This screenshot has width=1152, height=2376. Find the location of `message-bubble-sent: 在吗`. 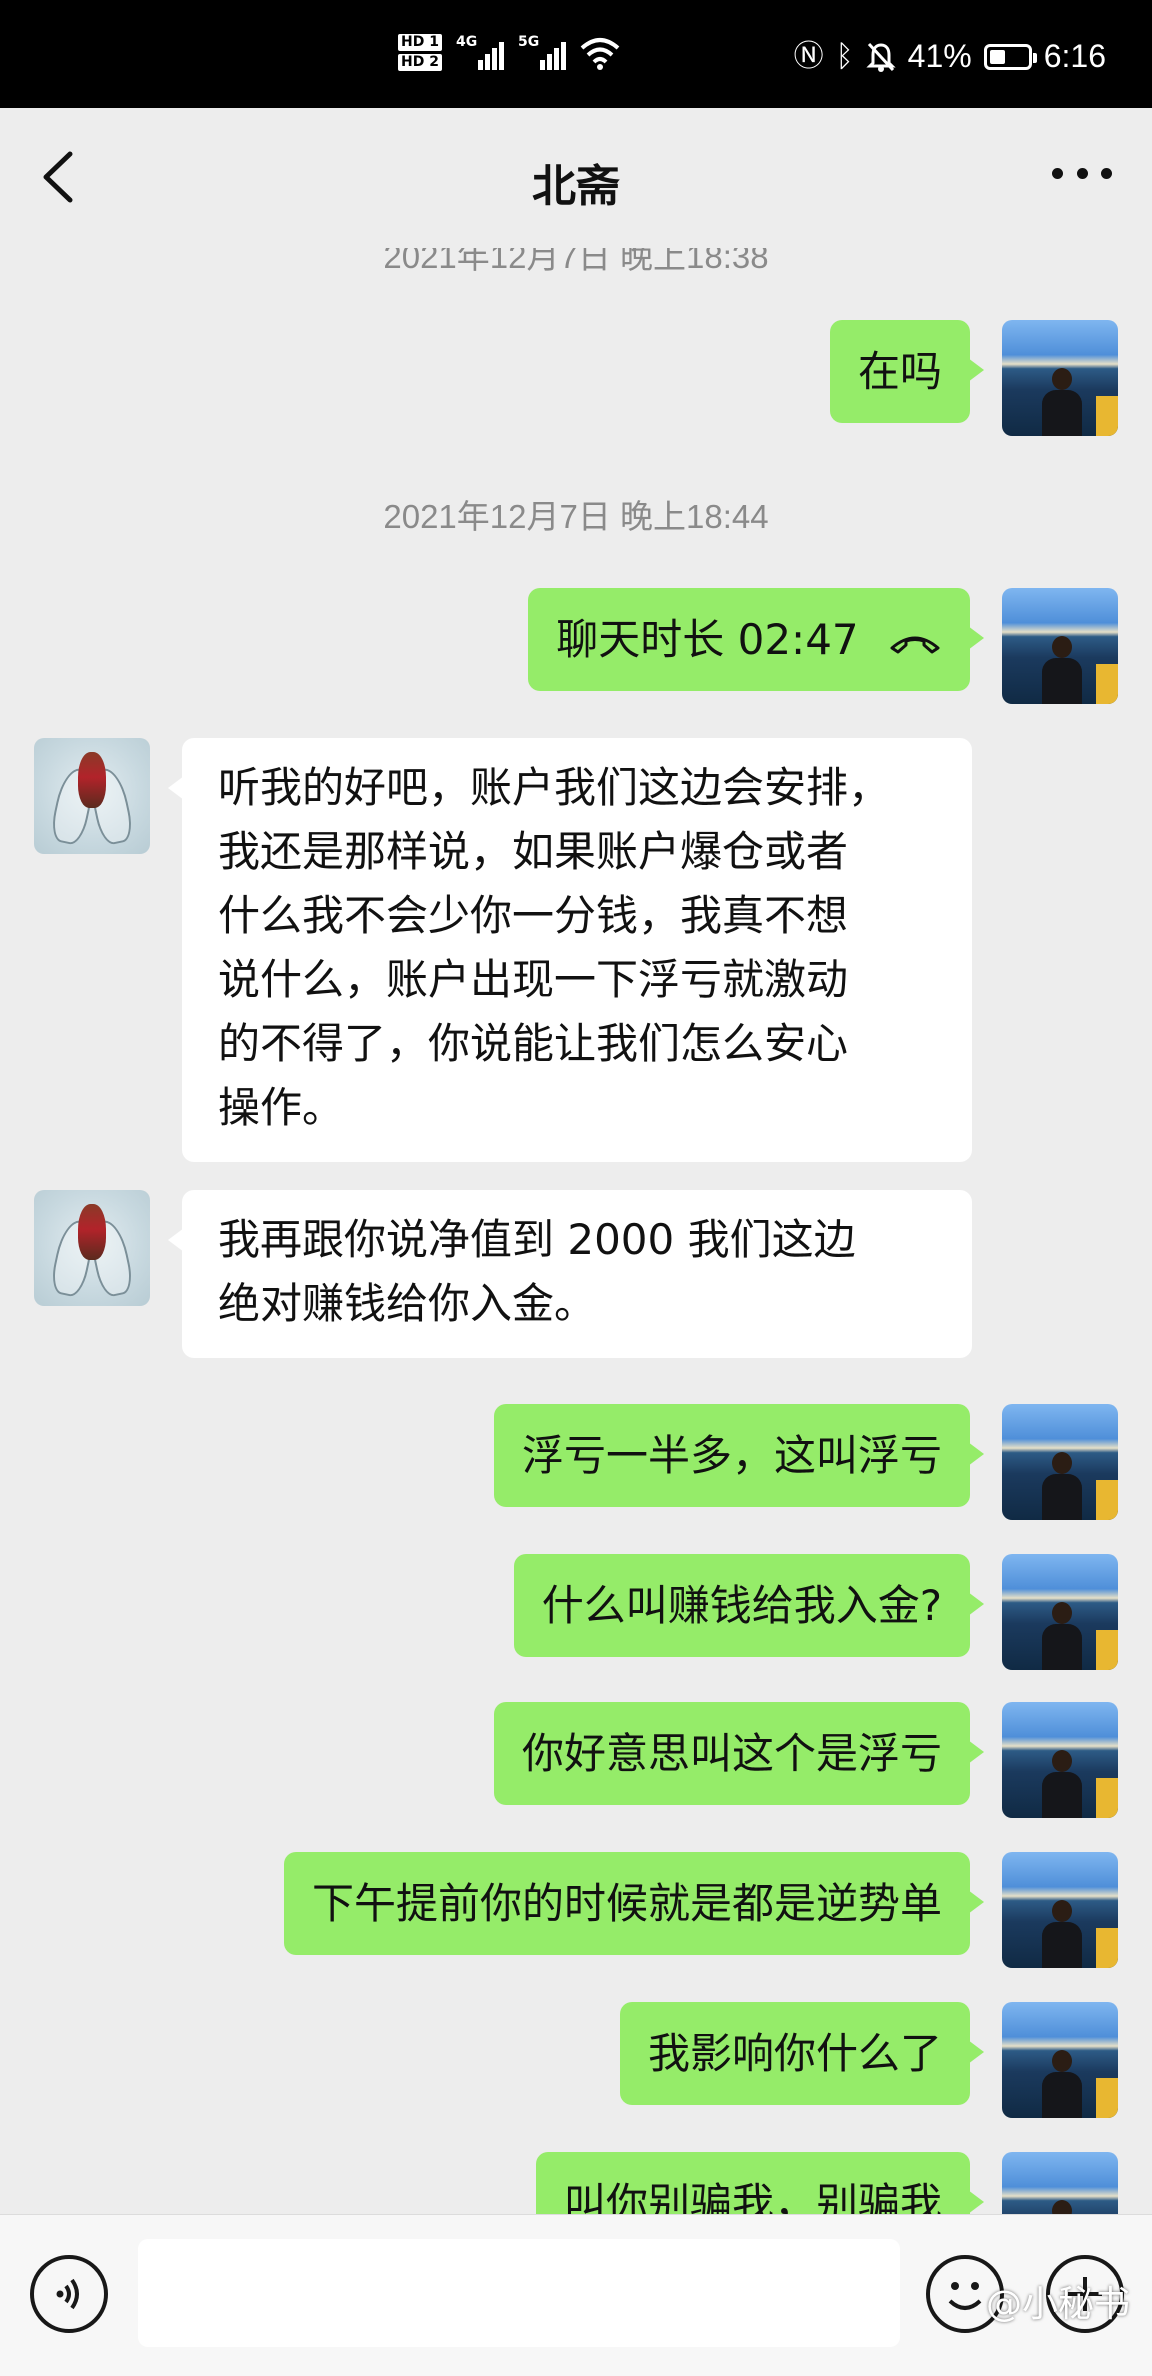

message-bubble-sent: 在吗 is located at coordinates (907, 371).